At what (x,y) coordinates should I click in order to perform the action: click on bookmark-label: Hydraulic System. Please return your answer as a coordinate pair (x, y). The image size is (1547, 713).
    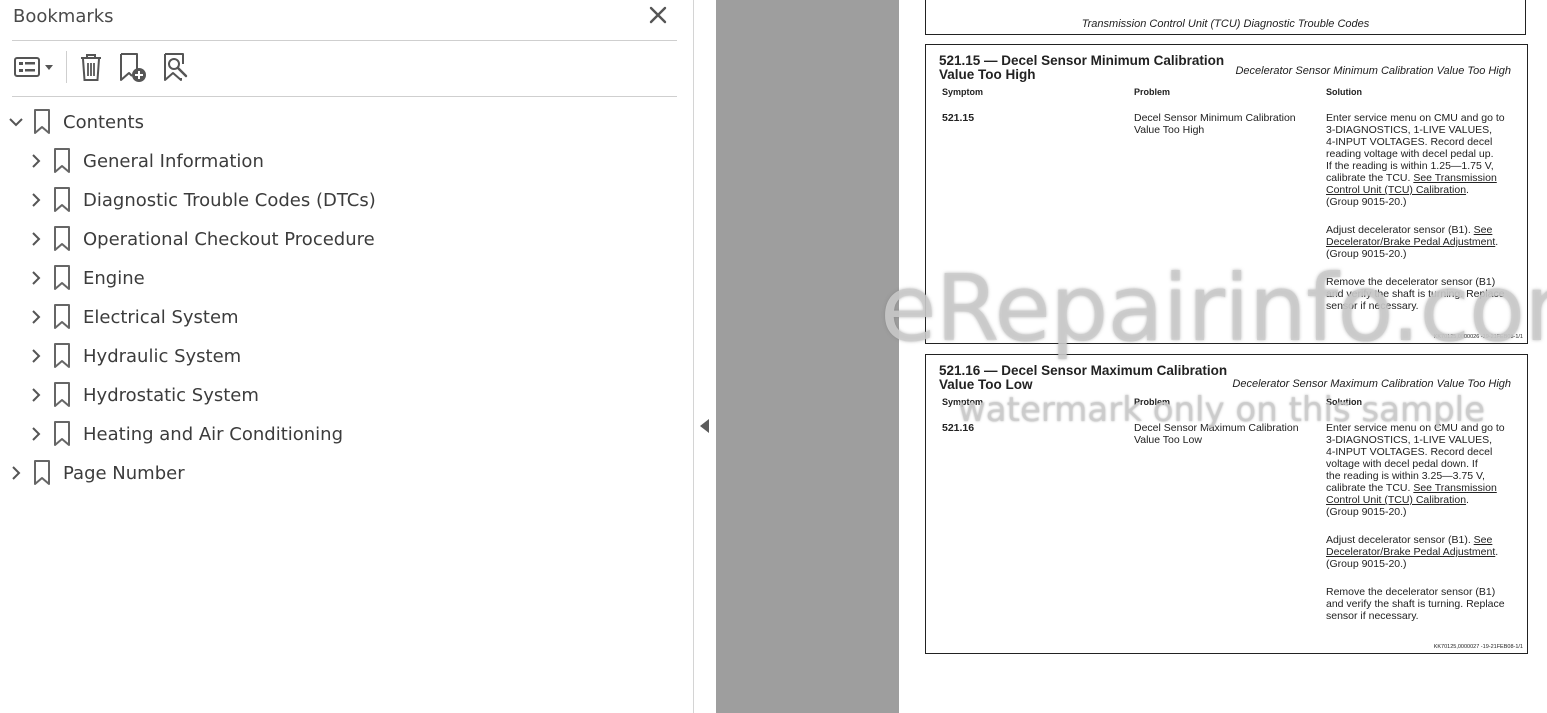
    Looking at the image, I should click on (162, 356).